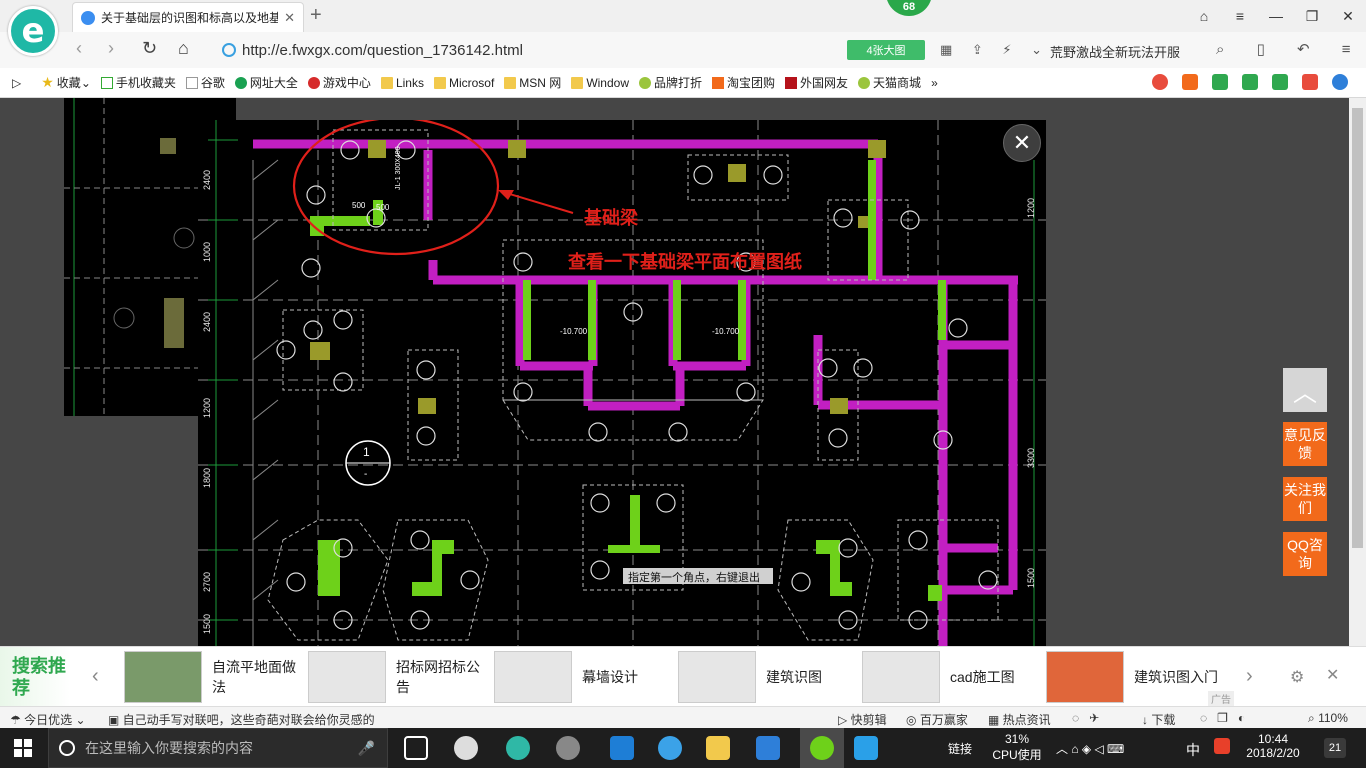 The width and height of the screenshot is (1366, 768). I want to click on address-bar: http://e.fwxgx.com/question_1736142.html, so click(577, 50).